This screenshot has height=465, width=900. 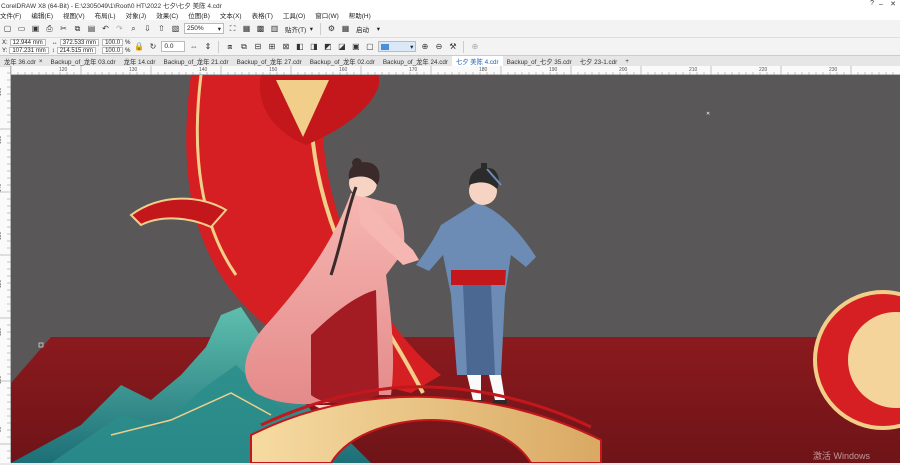 What do you see at coordinates (147, 28) in the screenshot?
I see `import-icon: ⇩` at bounding box center [147, 28].